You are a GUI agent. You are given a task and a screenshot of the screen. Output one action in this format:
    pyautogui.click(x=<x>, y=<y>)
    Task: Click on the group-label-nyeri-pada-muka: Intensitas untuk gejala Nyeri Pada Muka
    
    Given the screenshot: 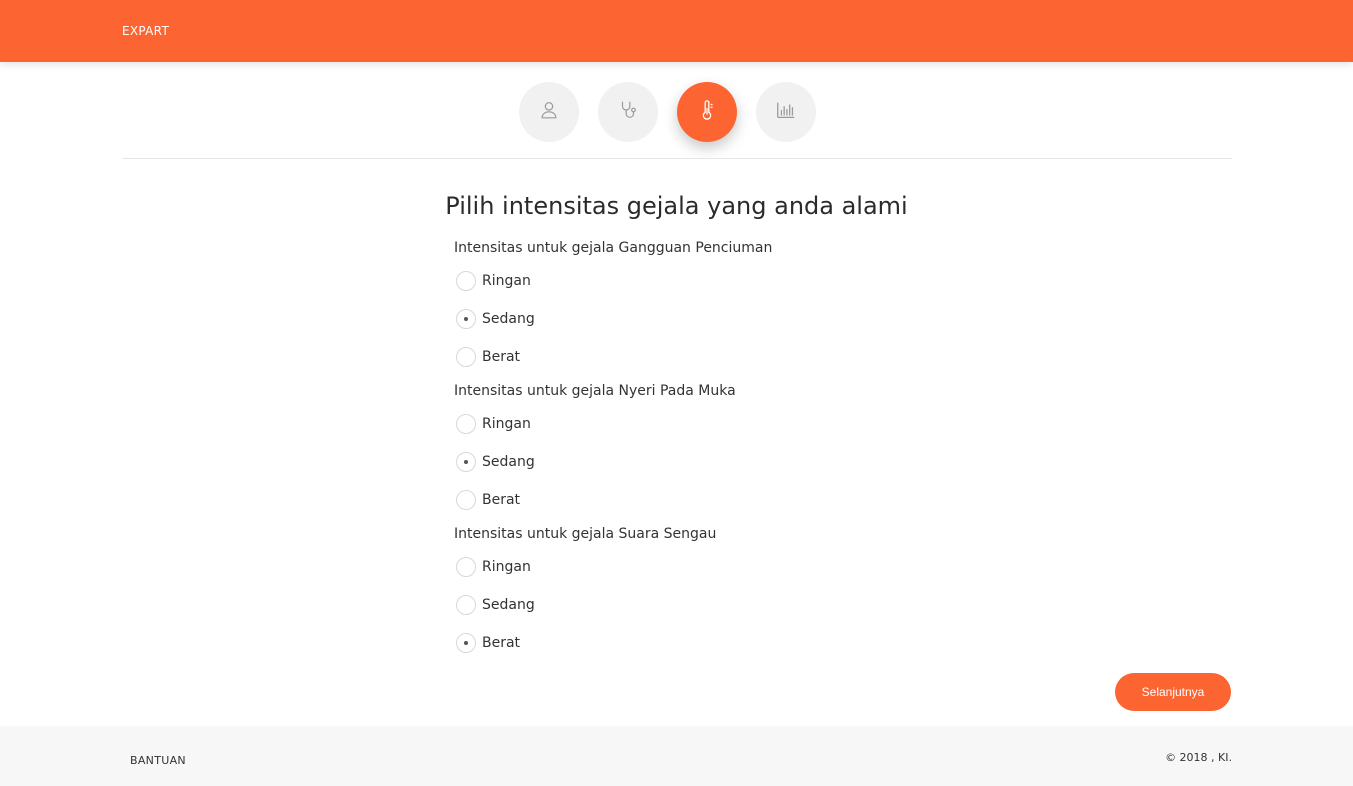 What is the action you would take?
    pyautogui.click(x=595, y=391)
    